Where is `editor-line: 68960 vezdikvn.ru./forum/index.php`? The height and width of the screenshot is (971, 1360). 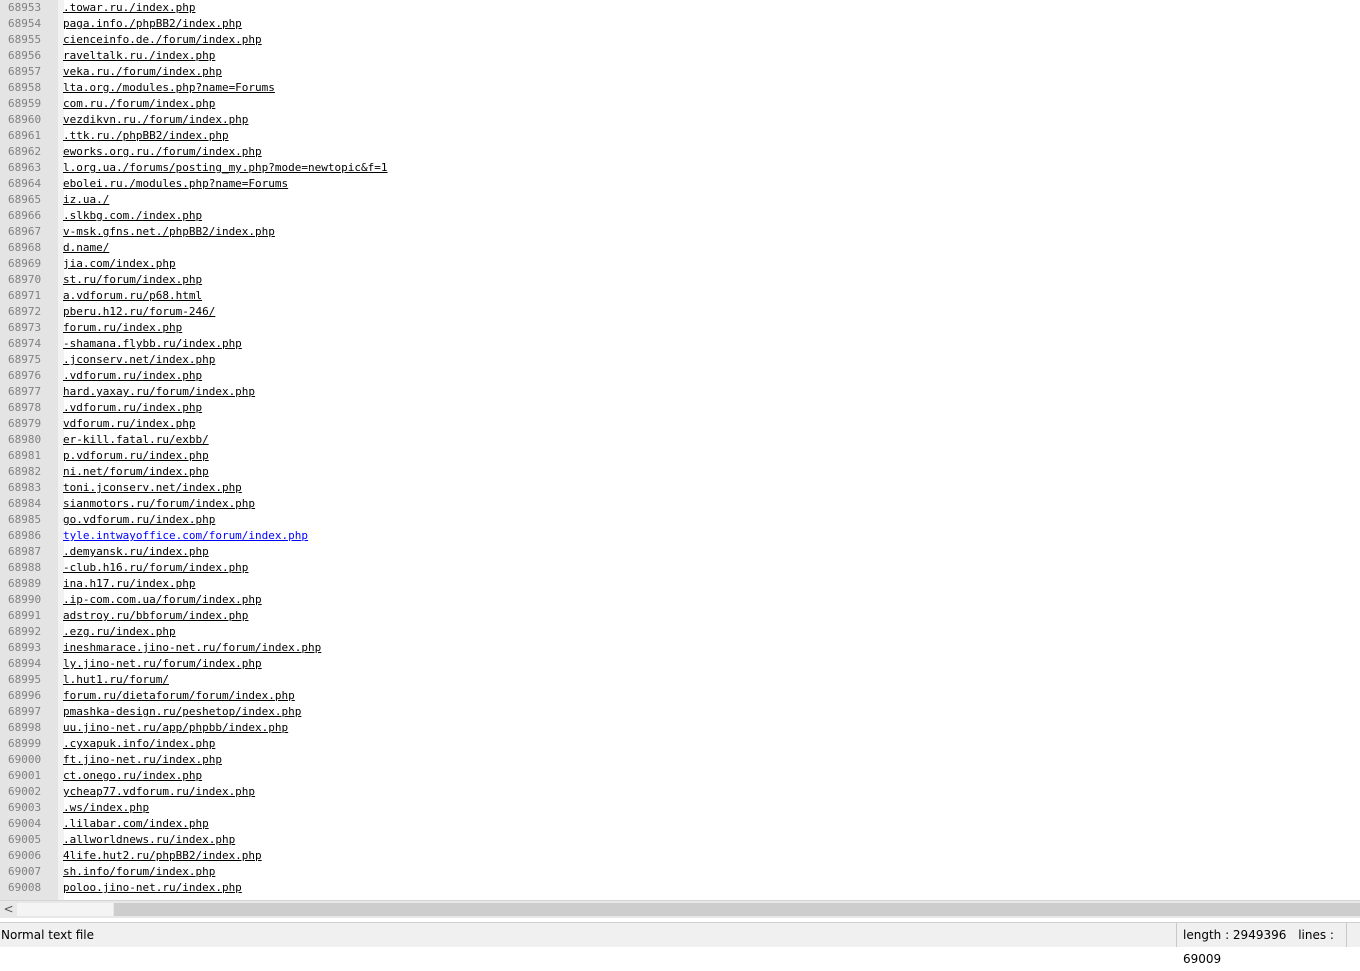
editor-line: 68960 vezdikvn.ru./forum/index.php is located at coordinates (680, 120).